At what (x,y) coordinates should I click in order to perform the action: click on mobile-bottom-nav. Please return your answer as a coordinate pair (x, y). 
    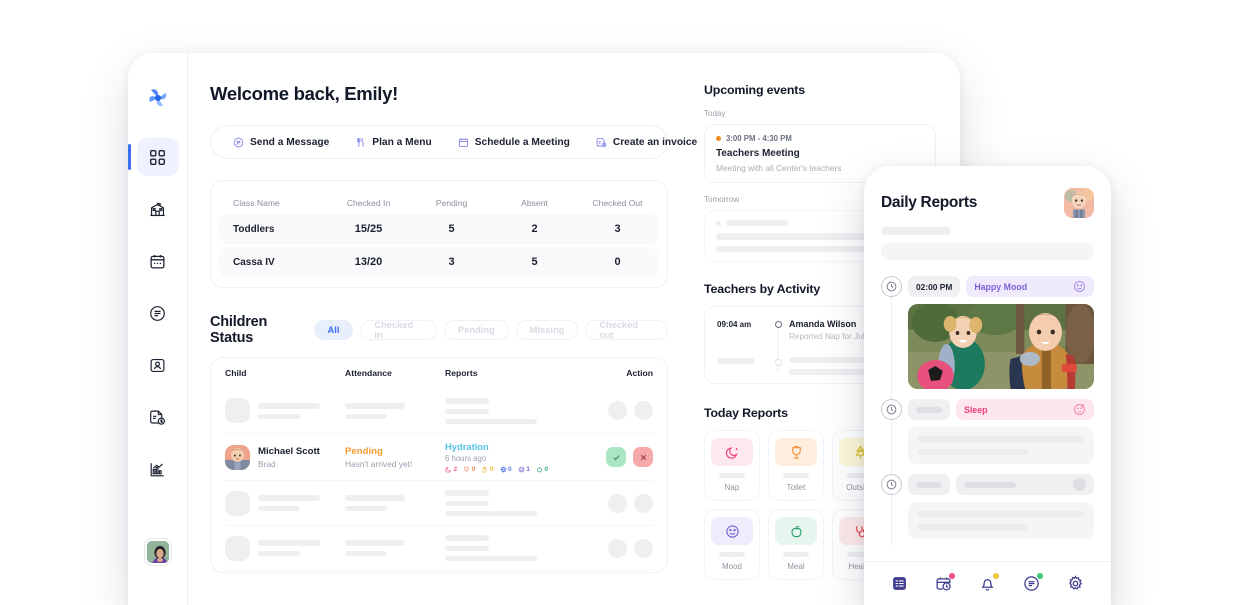
    Looking at the image, I should click on (987, 583).